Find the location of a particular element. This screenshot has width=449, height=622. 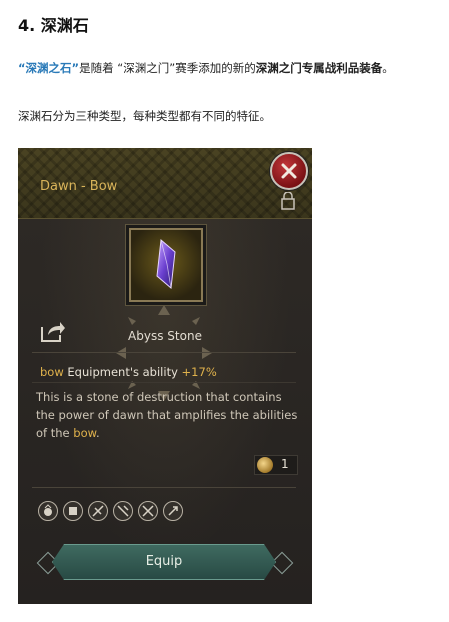

quantity-value: 1 is located at coordinates (285, 464).